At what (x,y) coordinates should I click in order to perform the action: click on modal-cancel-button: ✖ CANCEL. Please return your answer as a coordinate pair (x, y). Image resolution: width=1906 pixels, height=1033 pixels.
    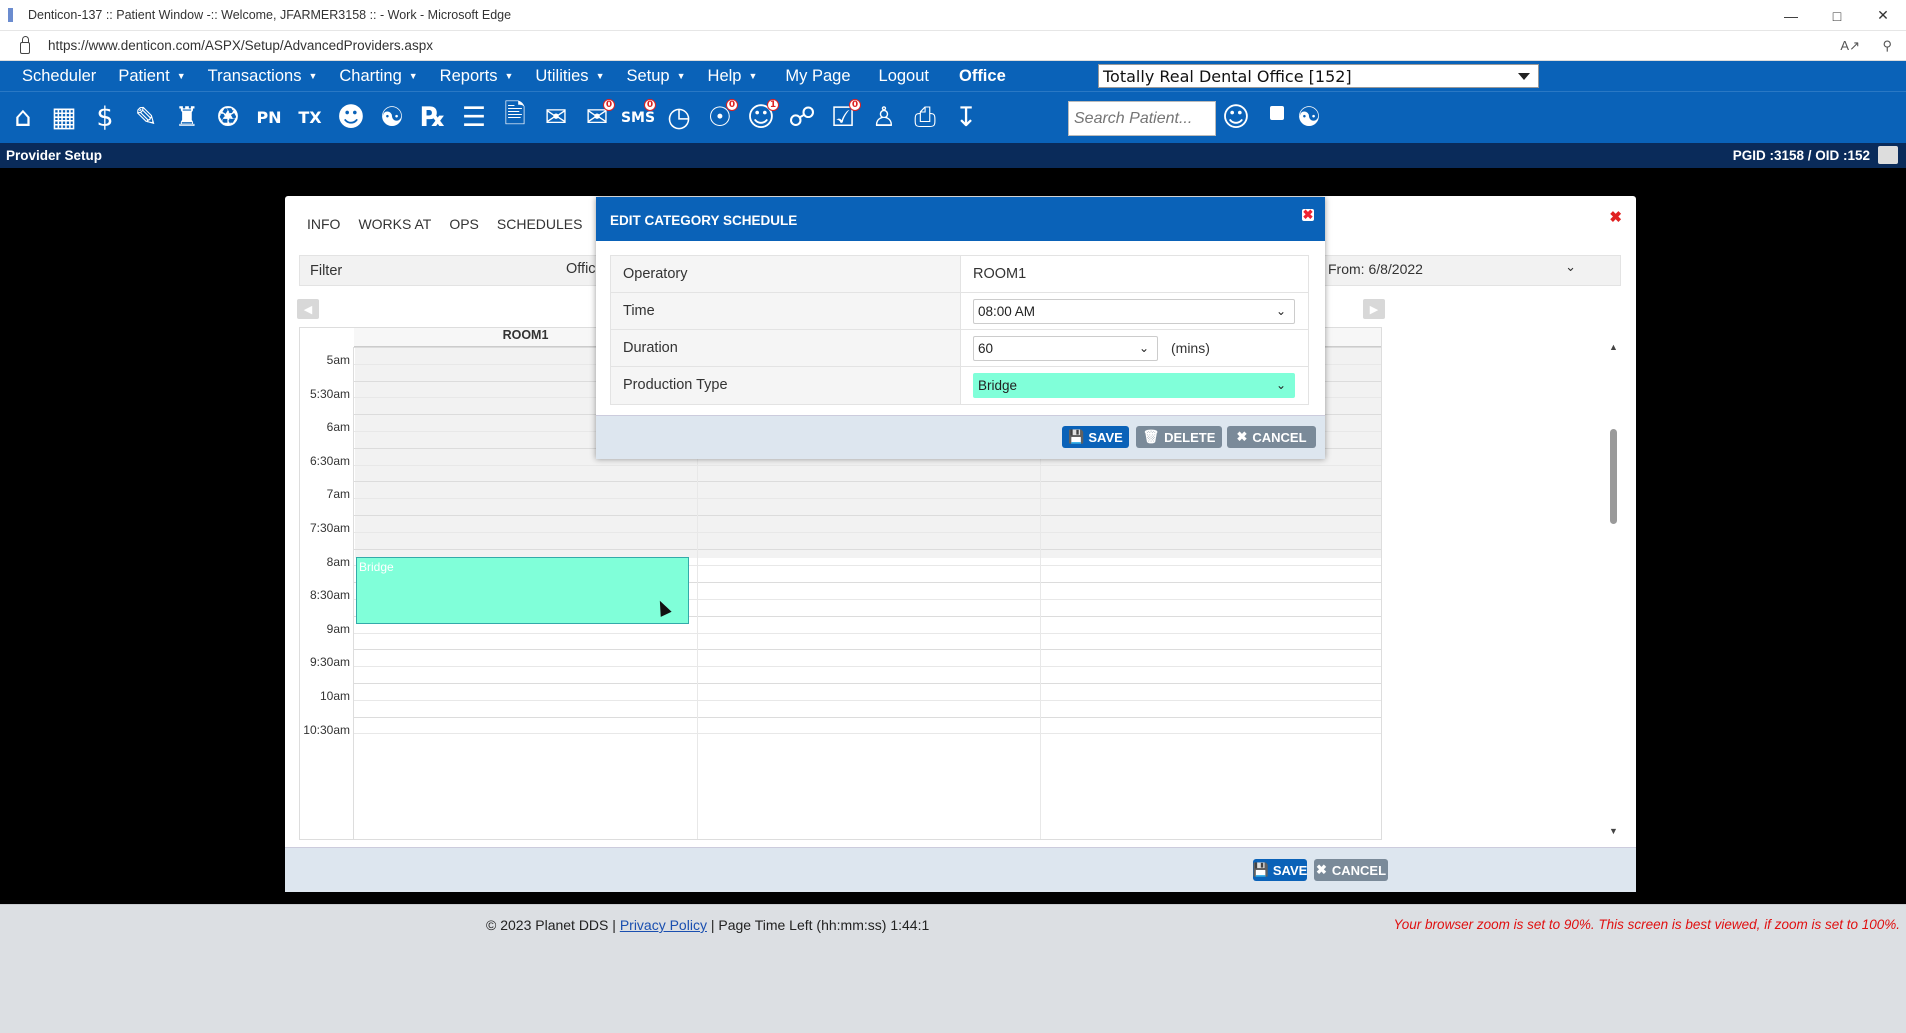
    Looking at the image, I should click on (1351, 870).